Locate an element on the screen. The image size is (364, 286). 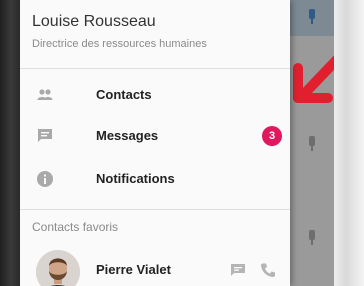
info-icon is located at coordinates (45, 179).